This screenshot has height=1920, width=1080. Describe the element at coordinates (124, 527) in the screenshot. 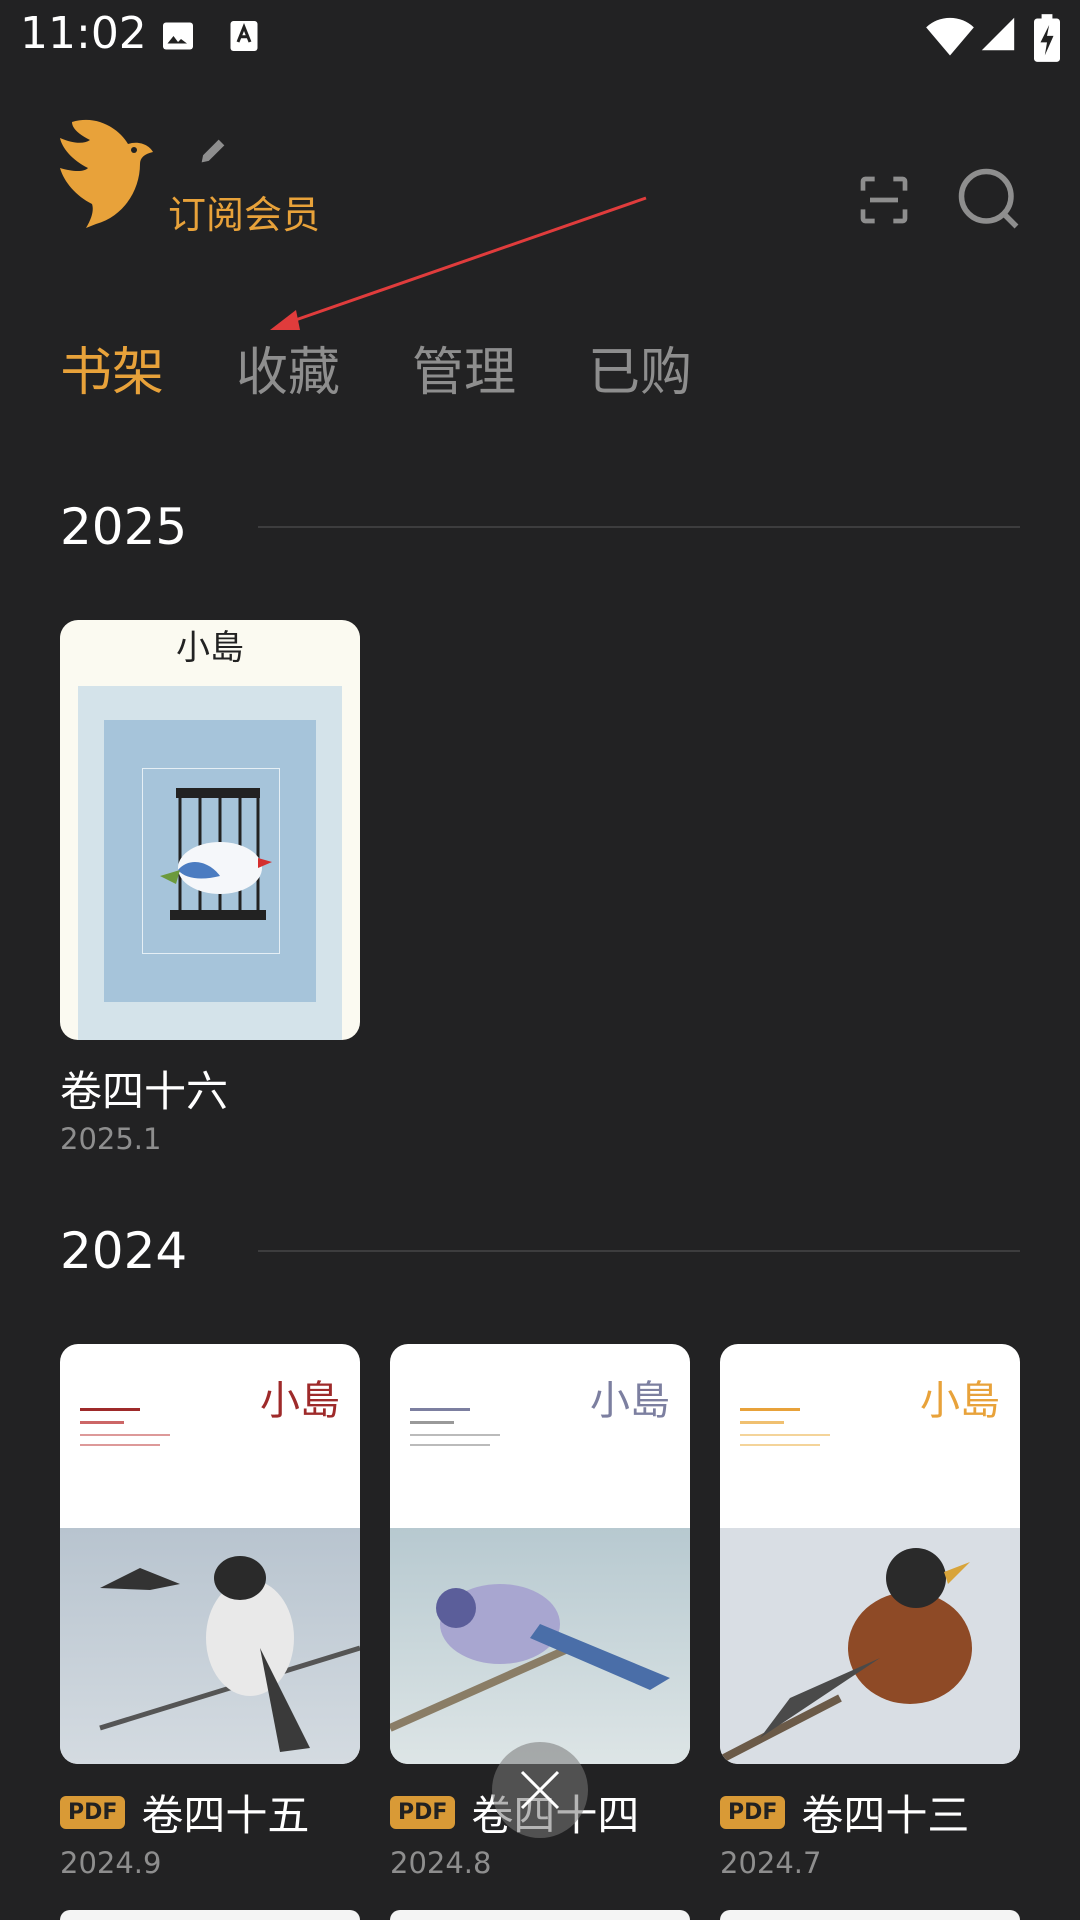

I see `section-year-2025: 2025` at that location.